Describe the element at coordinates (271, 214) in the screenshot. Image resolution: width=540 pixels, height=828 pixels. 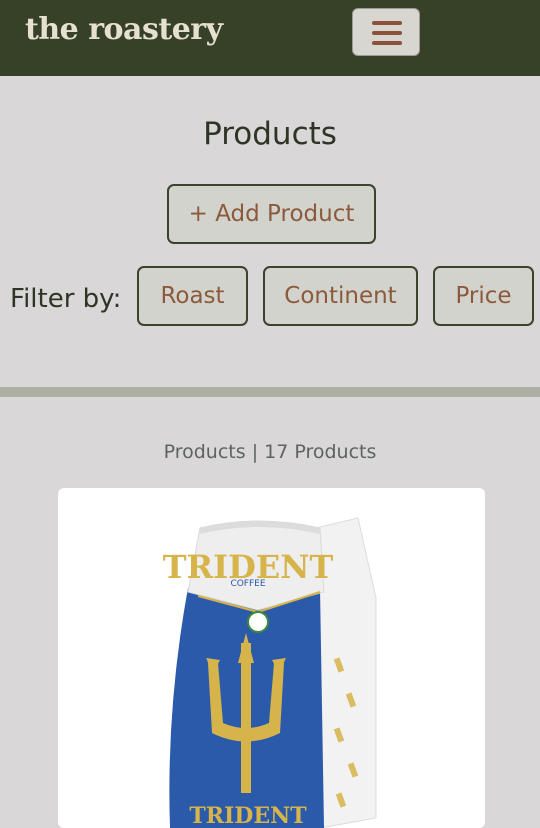
I see `add-product-button: + Add Product` at that location.